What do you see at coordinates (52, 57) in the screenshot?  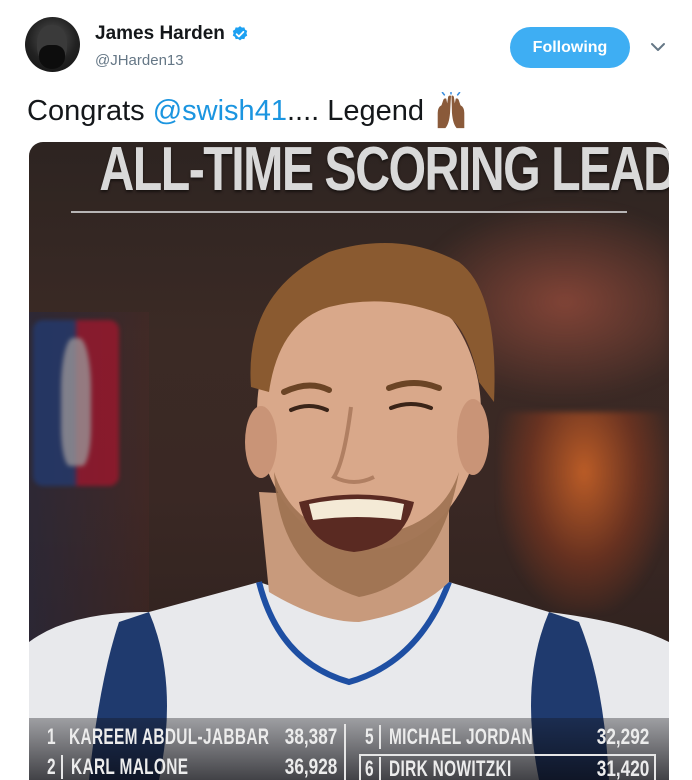 I see `avatar-beard` at bounding box center [52, 57].